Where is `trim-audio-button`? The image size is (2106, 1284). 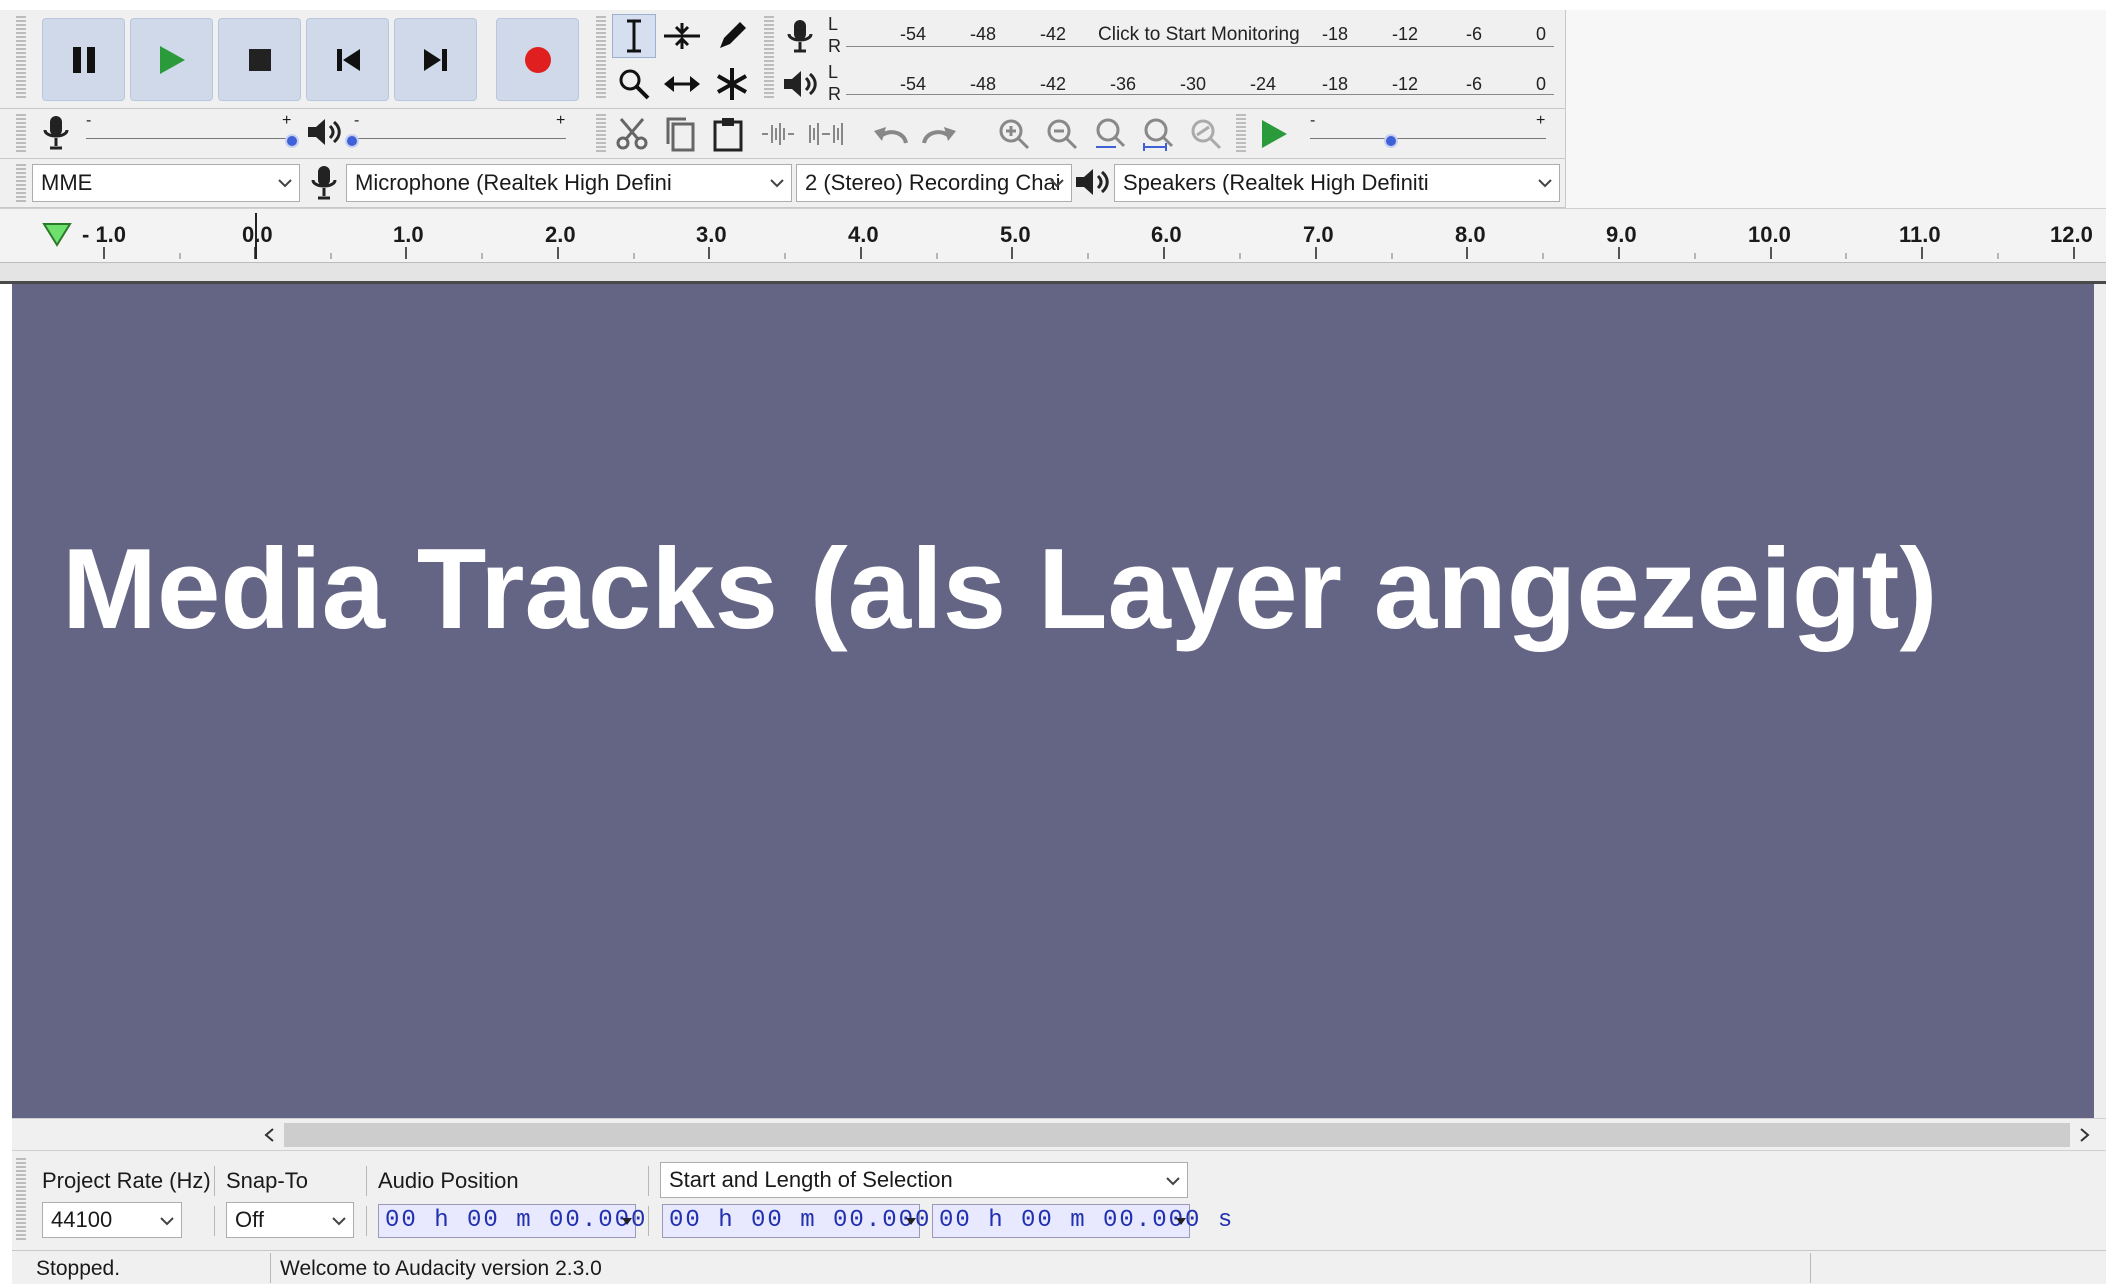
trim-audio-button is located at coordinates (778, 134).